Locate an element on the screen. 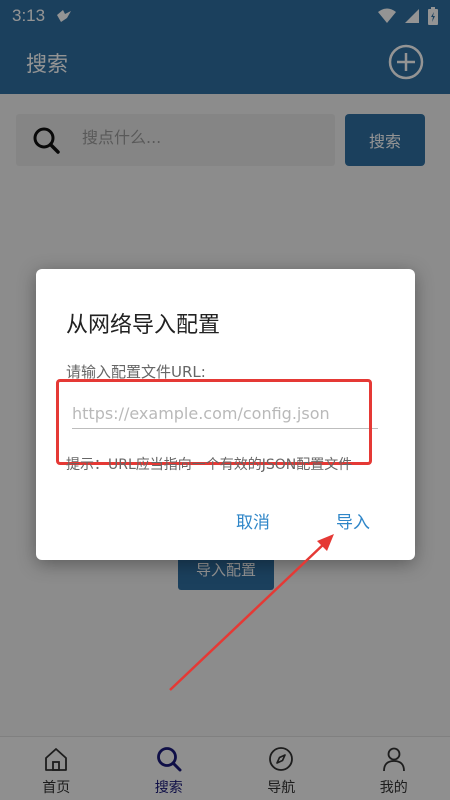  highlight-box is located at coordinates (214, 422).